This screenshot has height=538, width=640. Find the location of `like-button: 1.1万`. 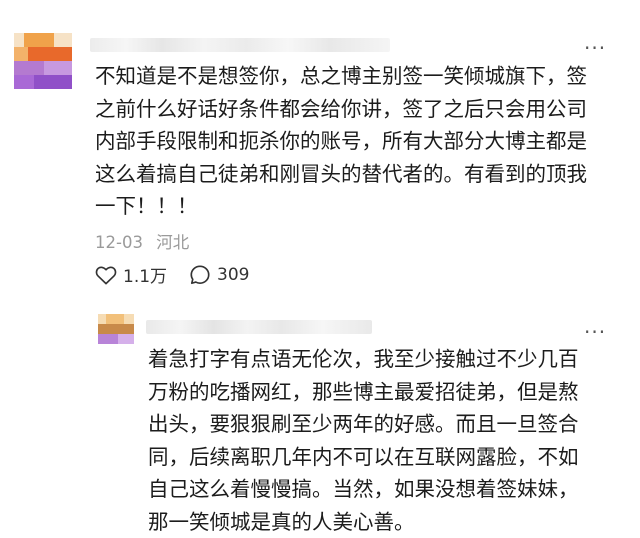

like-button: 1.1万 is located at coordinates (131, 274).